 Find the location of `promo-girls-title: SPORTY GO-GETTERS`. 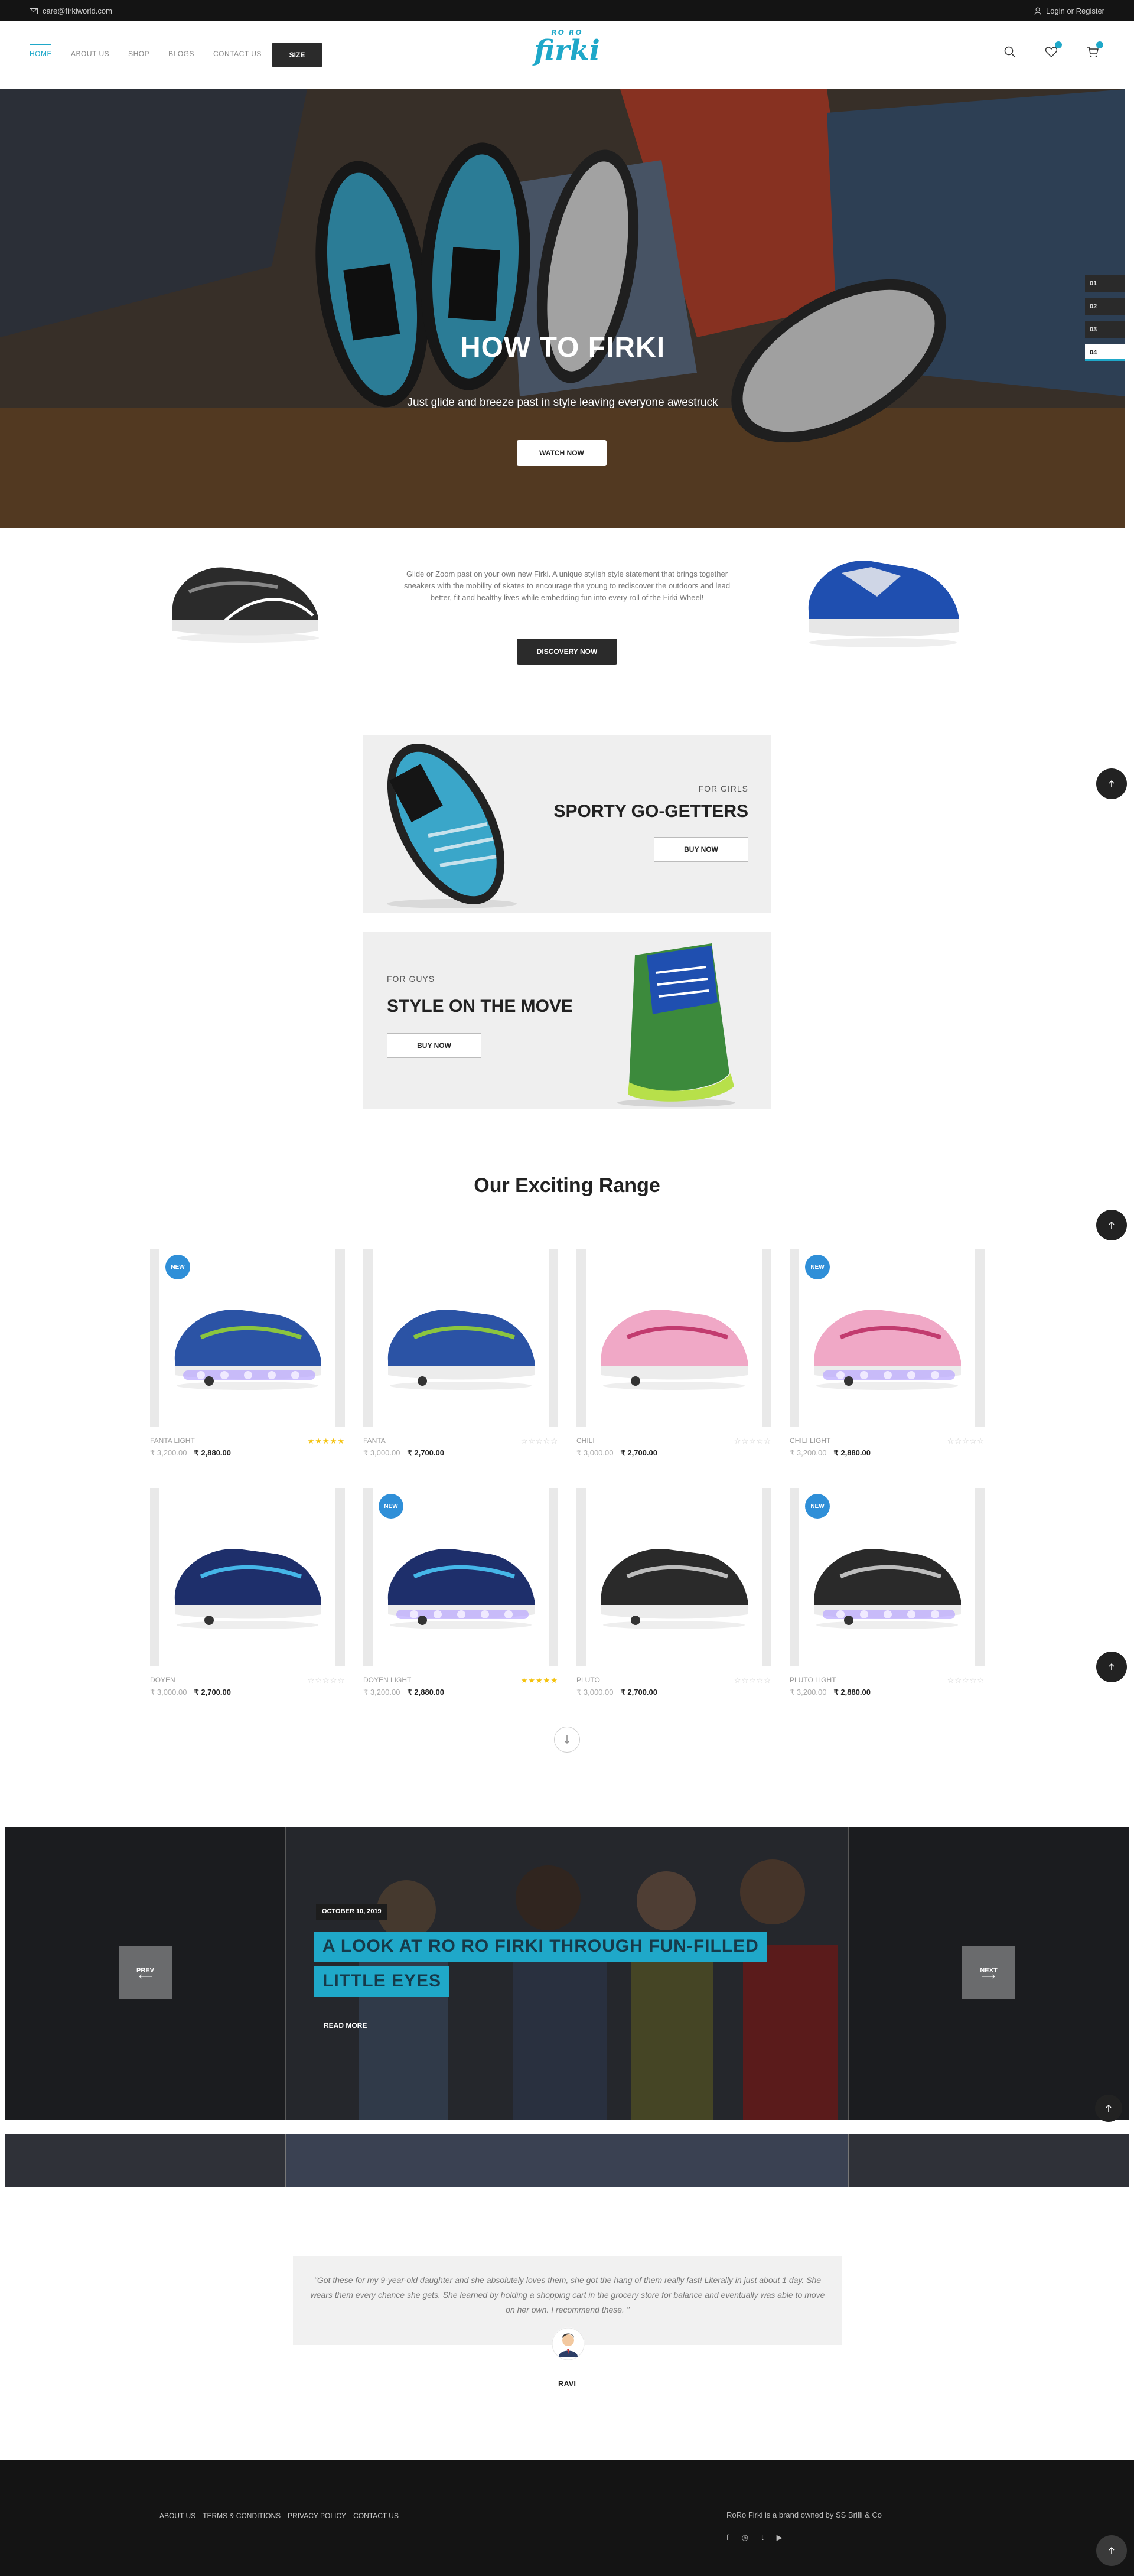

promo-girls-title: SPORTY GO-GETTERS is located at coordinates (651, 811).